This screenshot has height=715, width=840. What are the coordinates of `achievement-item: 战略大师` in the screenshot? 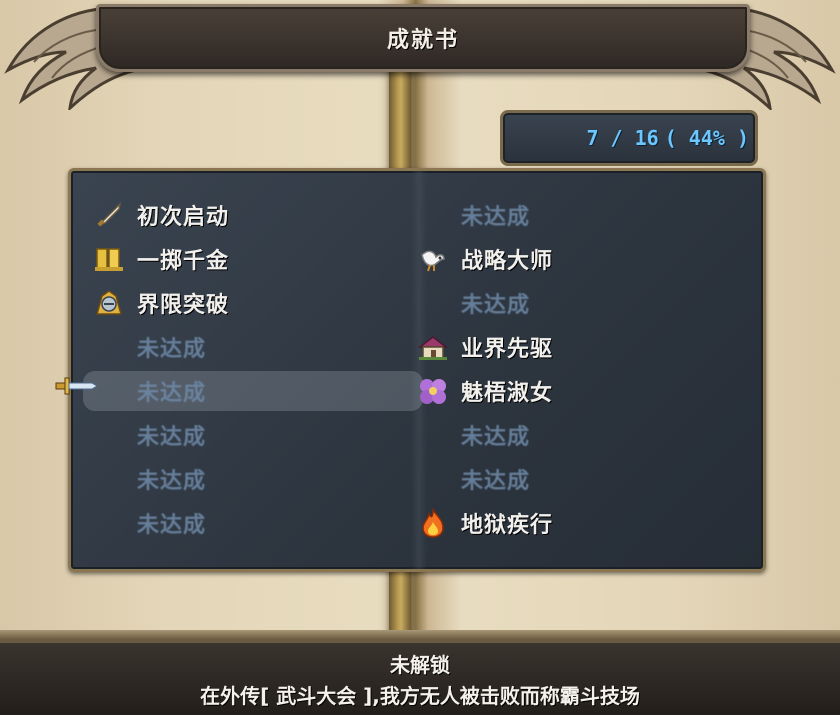 It's located at (577, 259).